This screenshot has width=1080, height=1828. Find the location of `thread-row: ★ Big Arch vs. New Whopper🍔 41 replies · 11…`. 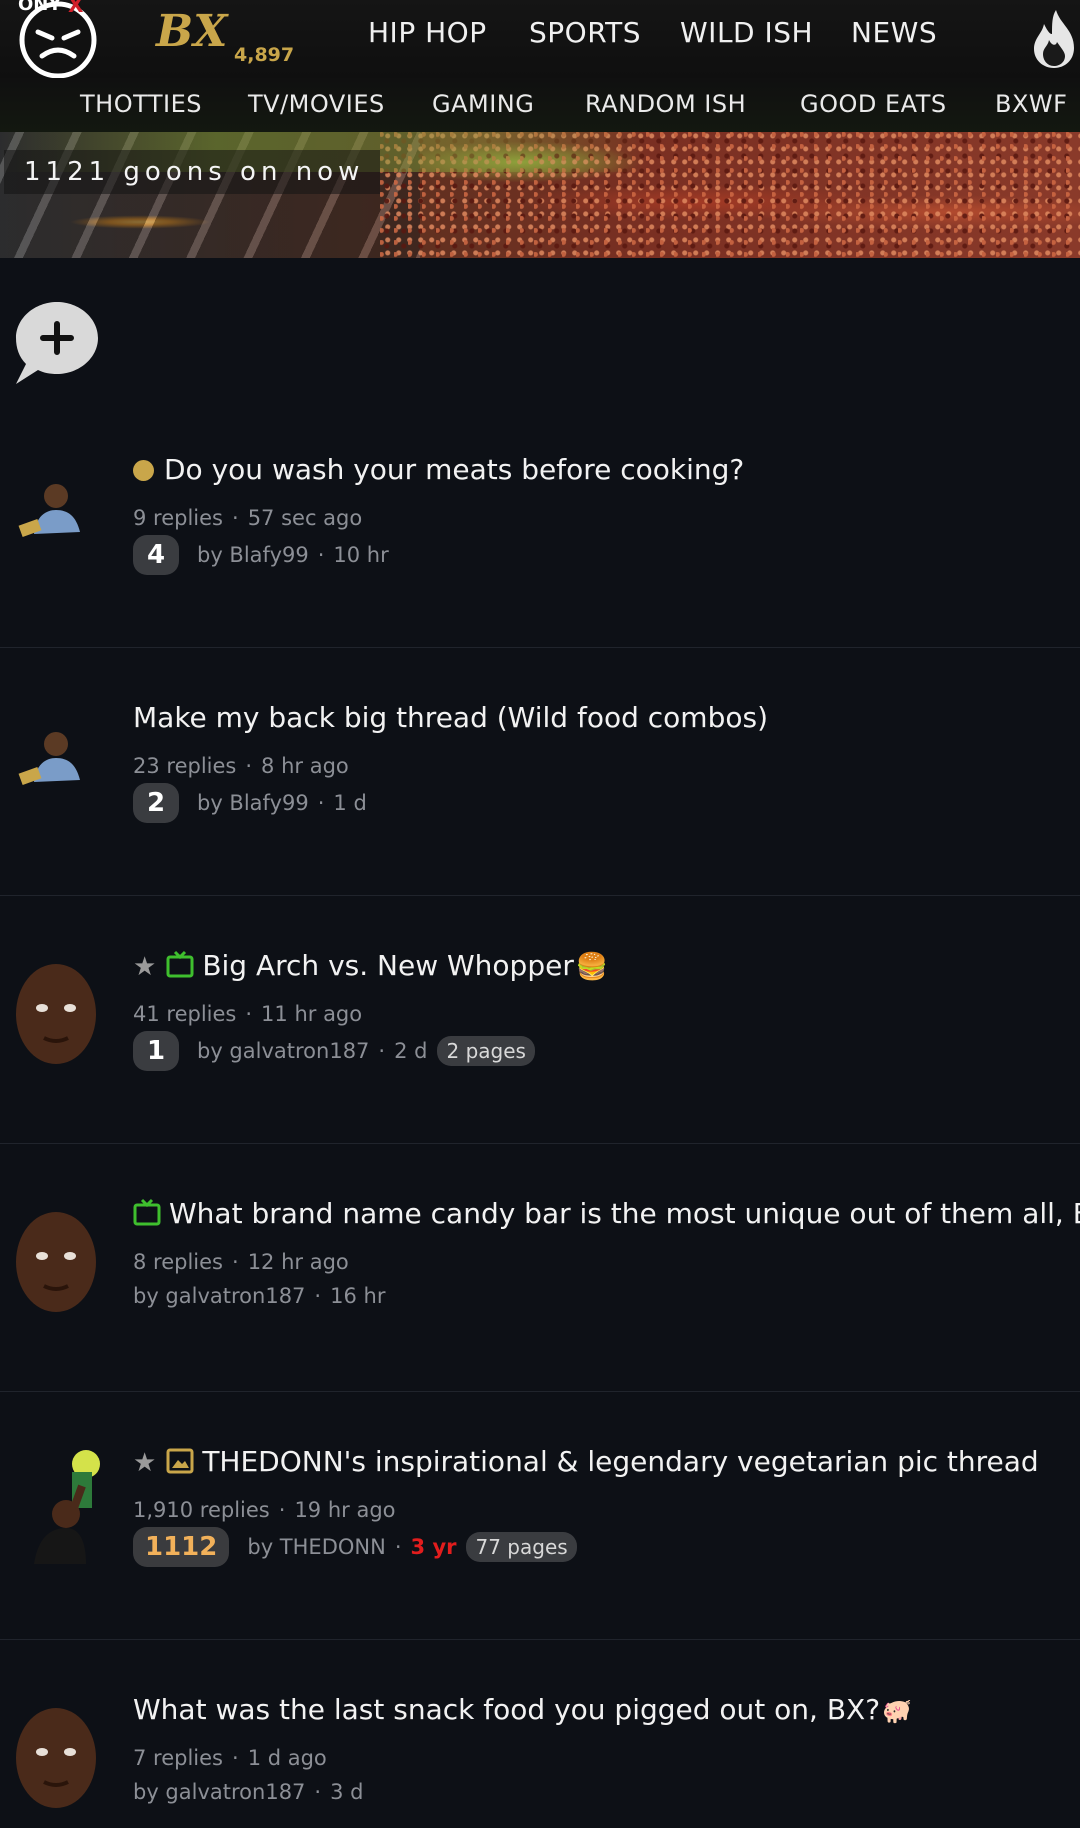

thread-row: ★ Big Arch vs. New Whopper🍔 41 replies · 11… is located at coordinates (540, 1020).